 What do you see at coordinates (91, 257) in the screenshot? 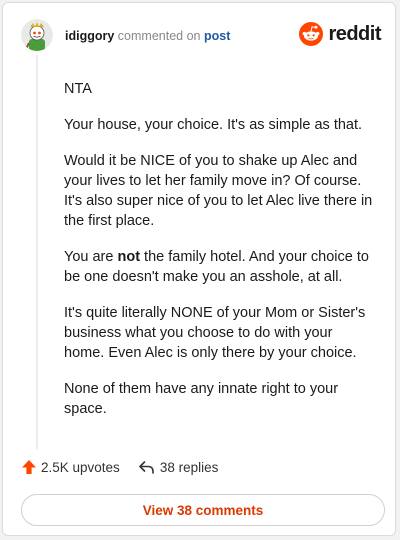
I see `paragraph-4-start: You are` at bounding box center [91, 257].